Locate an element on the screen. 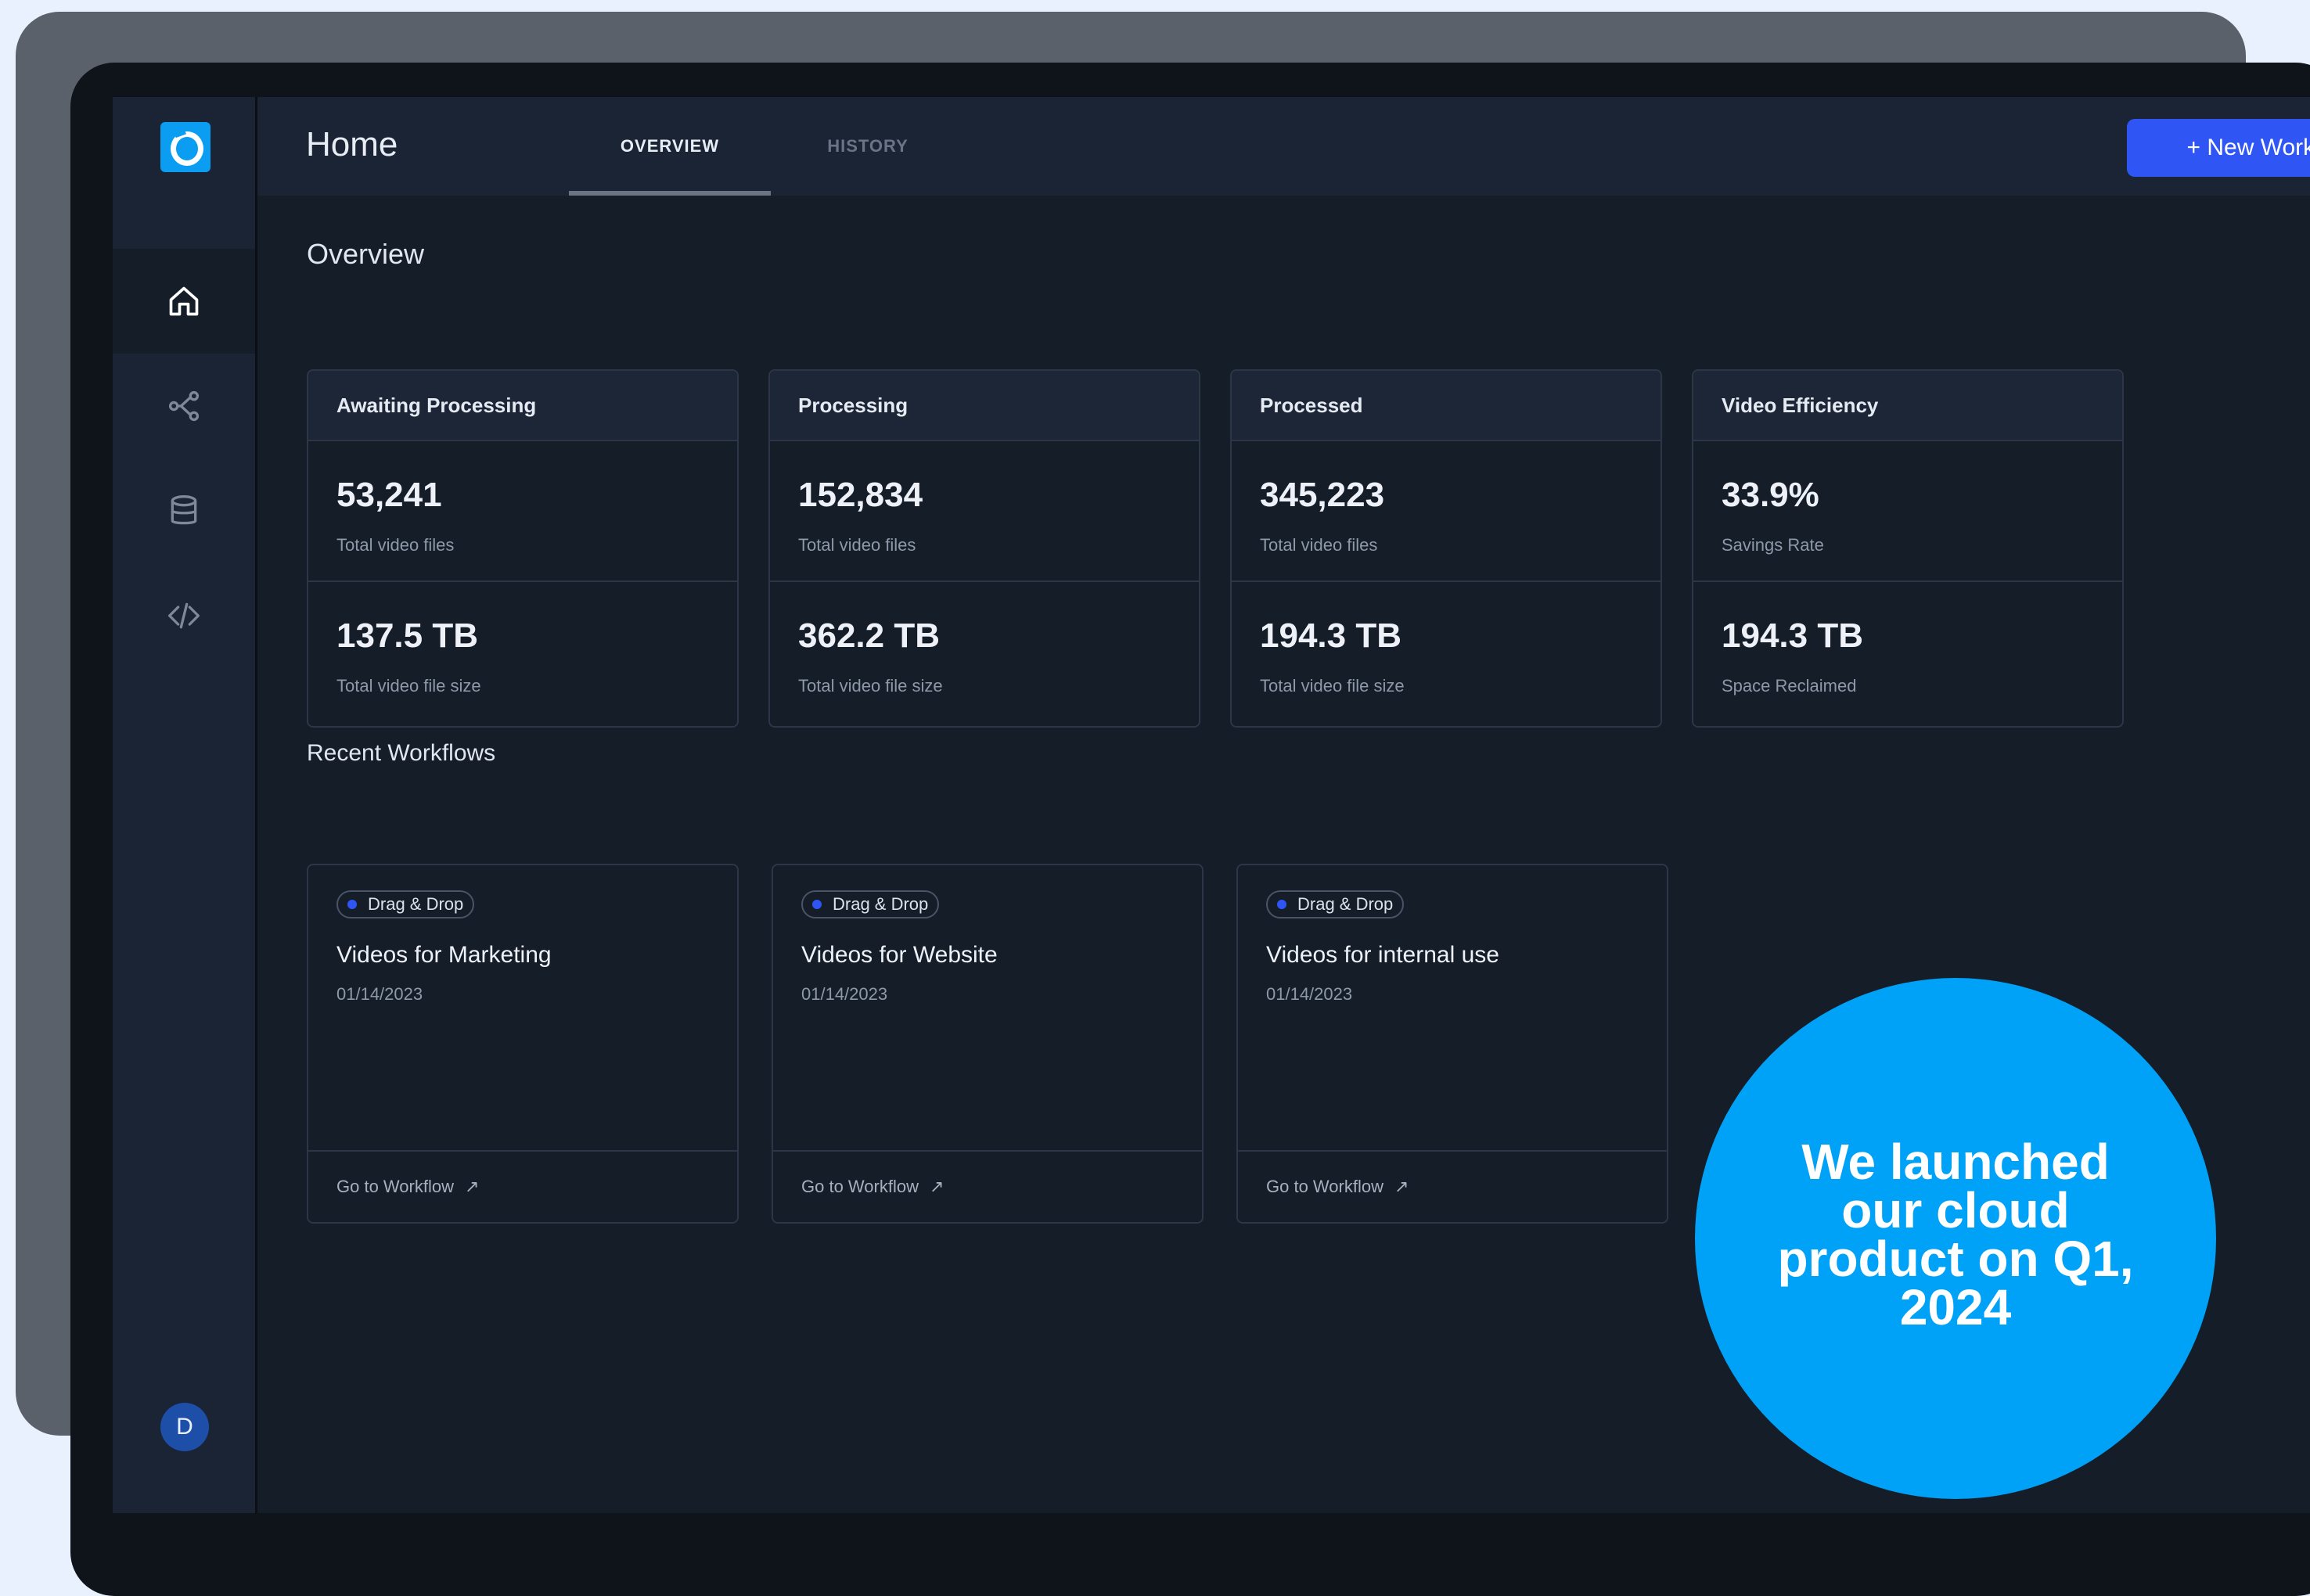 Image resolution: width=2310 pixels, height=1596 pixels. workflow-icon is located at coordinates (184, 406).